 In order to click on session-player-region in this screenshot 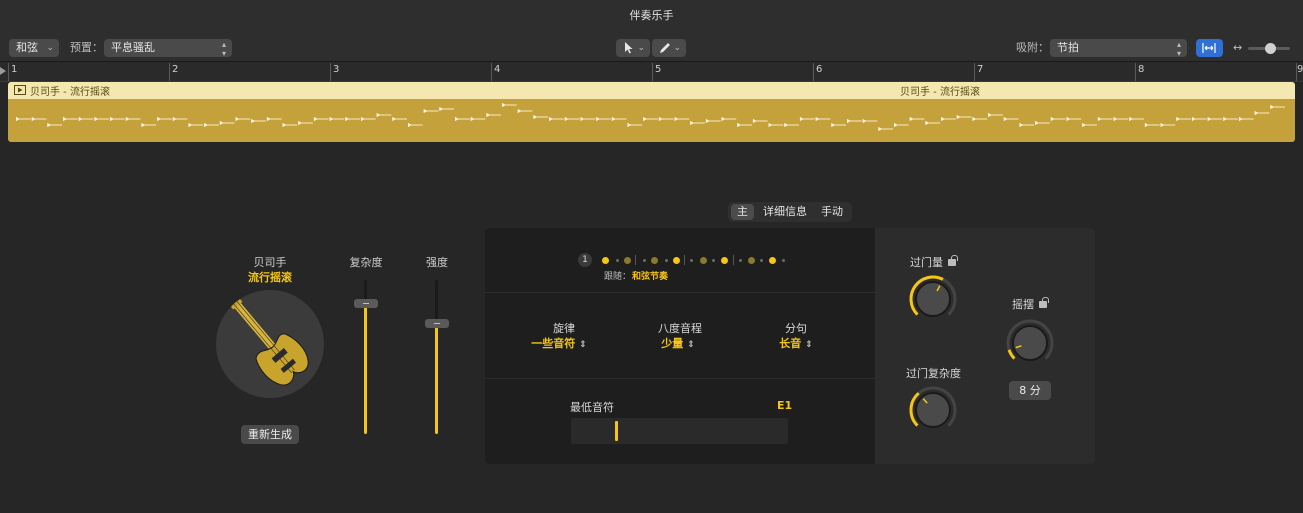, I will do `click(651, 120)`.